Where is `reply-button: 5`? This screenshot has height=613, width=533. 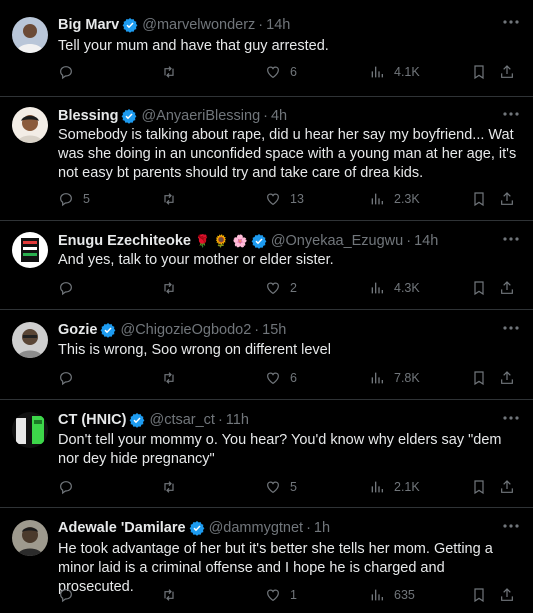
reply-button: 5 is located at coordinates (74, 199).